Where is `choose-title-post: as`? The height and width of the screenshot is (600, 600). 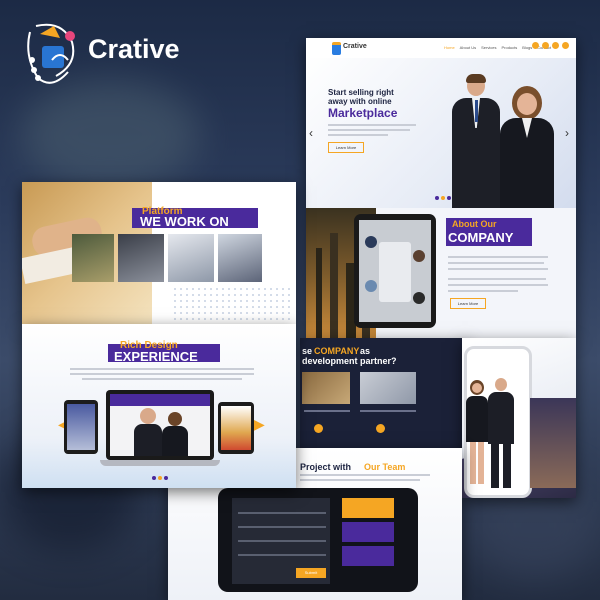
choose-title-post: as is located at coordinates (365, 351).